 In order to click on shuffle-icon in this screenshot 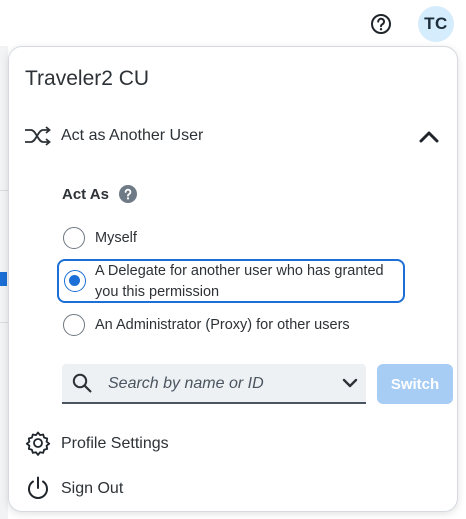, I will do `click(38, 136)`.